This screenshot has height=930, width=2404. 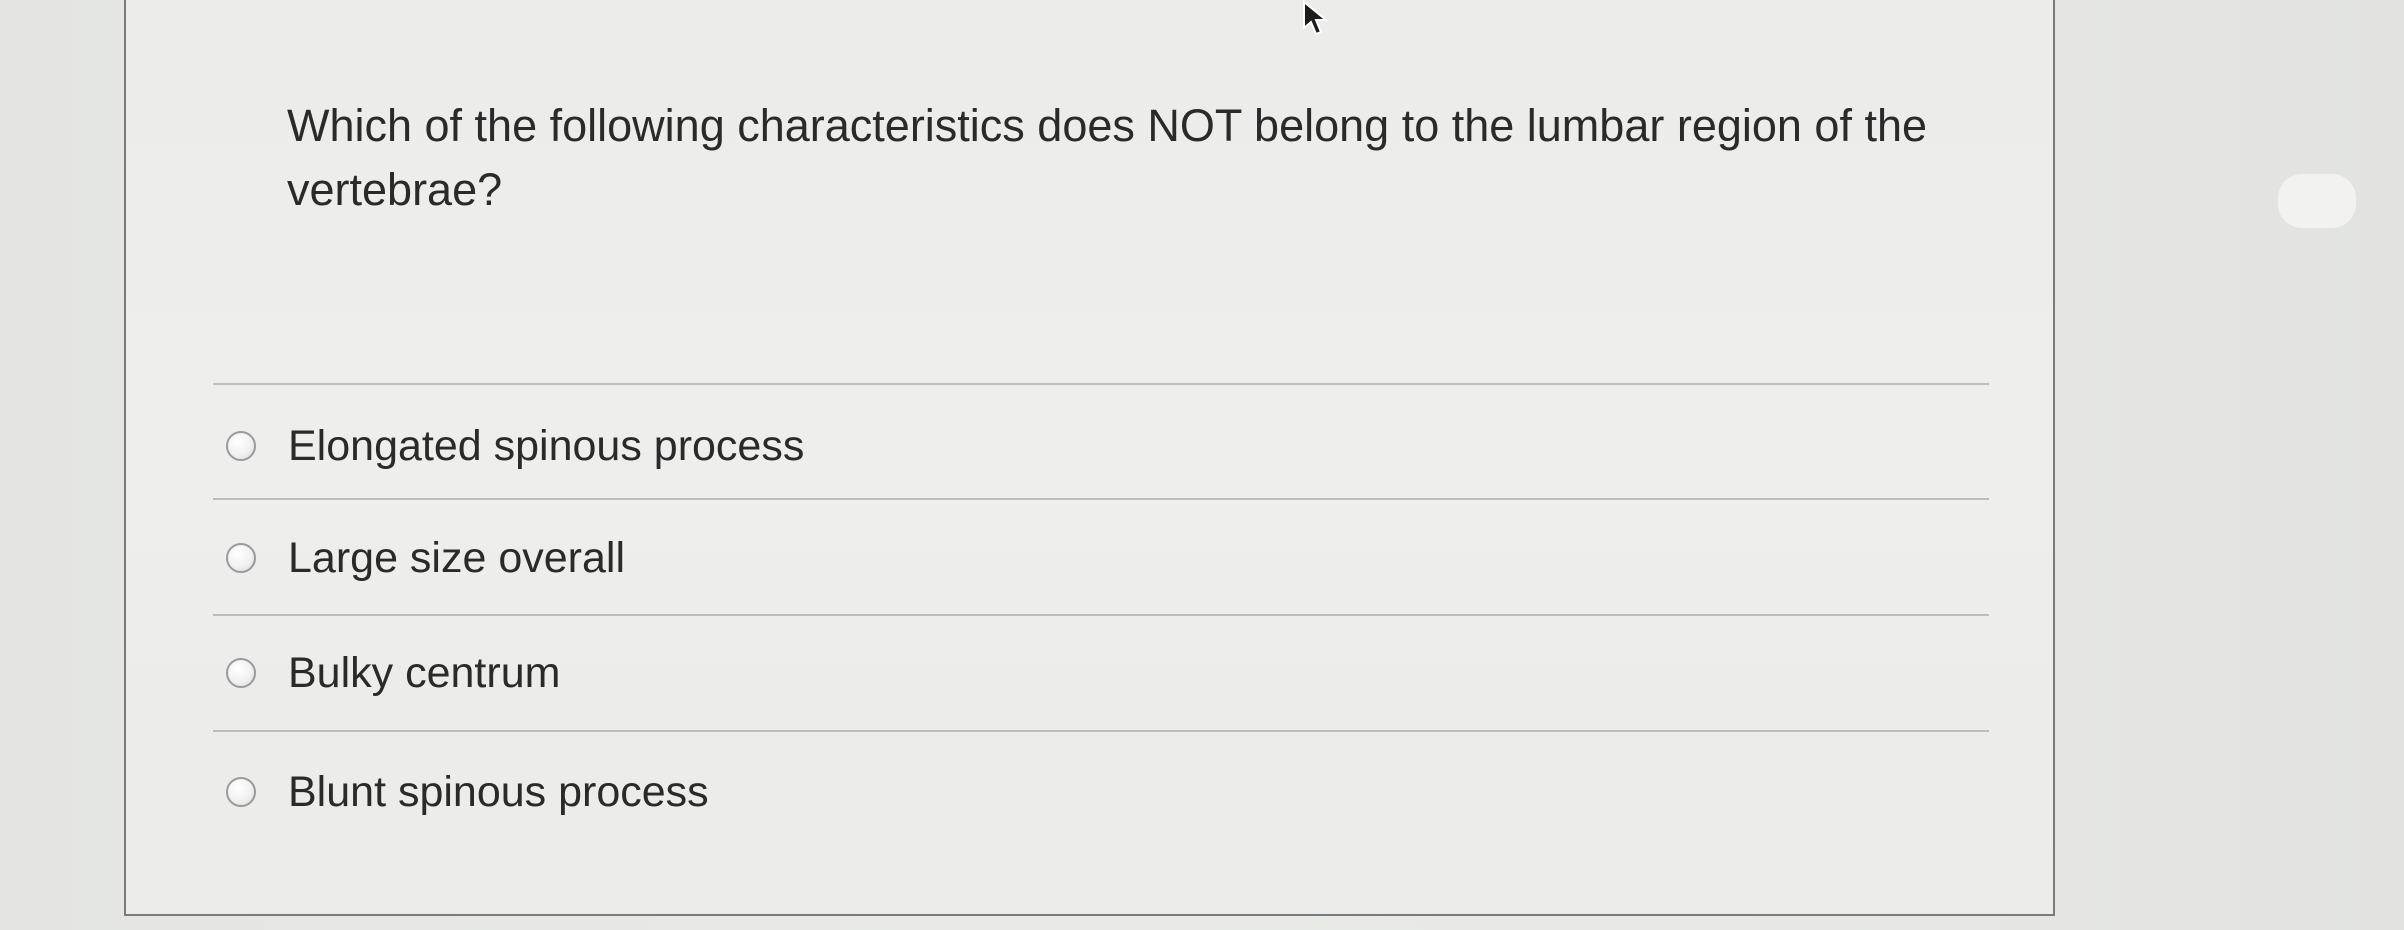 I want to click on choice-option-1: Elongated spinous process, so click(x=515, y=446).